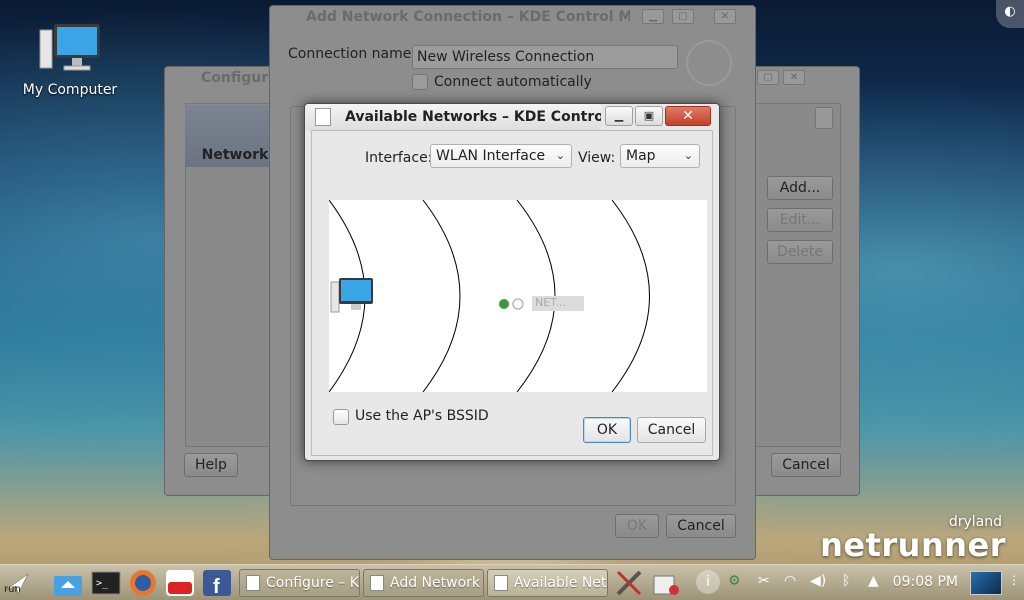 The height and width of the screenshot is (600, 1024). I want to click on task-label: Add Network, so click(435, 583).